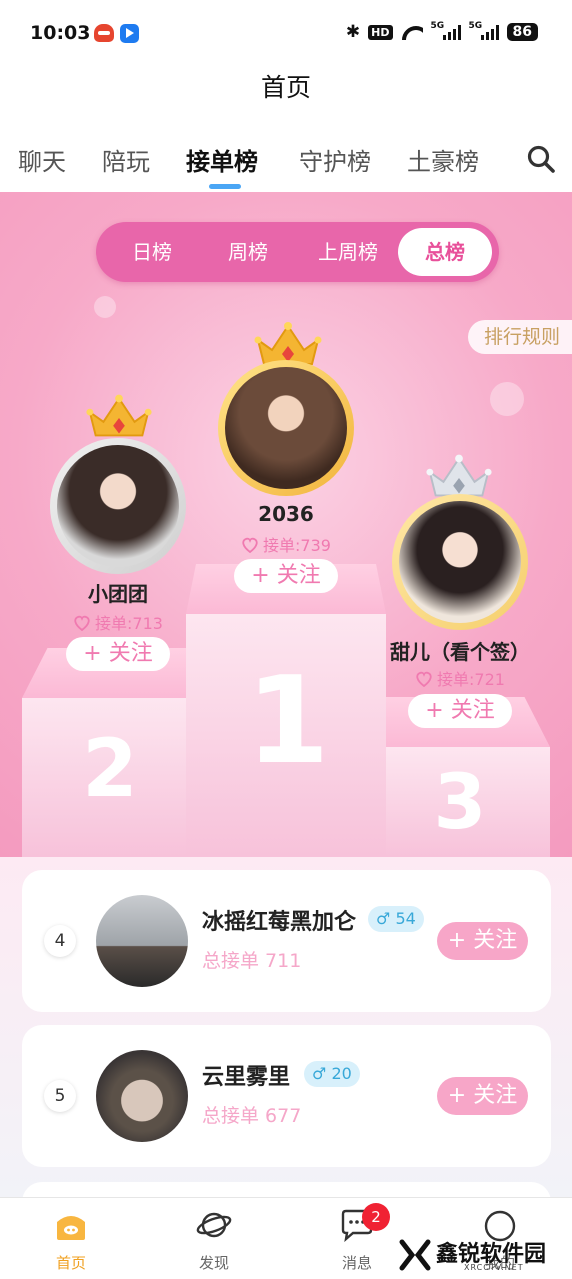 This screenshot has width=572, height=1279. I want to click on segment-total: 总榜, so click(445, 252).